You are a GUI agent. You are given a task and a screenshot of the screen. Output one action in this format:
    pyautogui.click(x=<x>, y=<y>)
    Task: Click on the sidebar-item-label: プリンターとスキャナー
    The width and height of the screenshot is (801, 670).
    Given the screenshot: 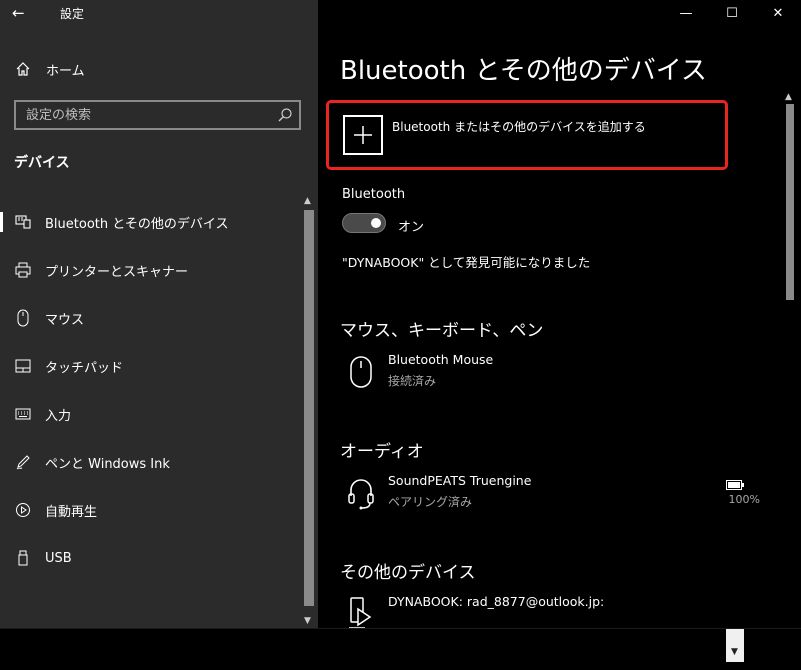 What is the action you would take?
    pyautogui.click(x=117, y=272)
    